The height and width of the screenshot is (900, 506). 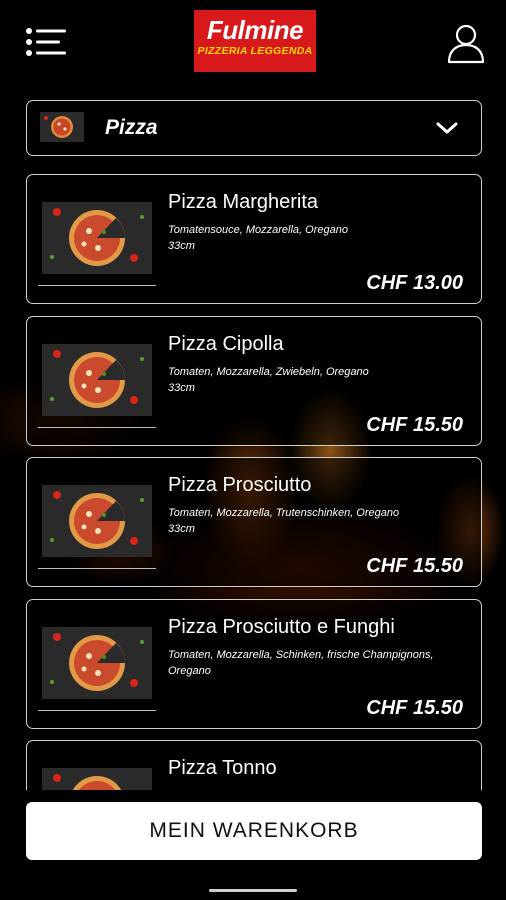 What do you see at coordinates (131, 127) in the screenshot?
I see `category-label: Pizza` at bounding box center [131, 127].